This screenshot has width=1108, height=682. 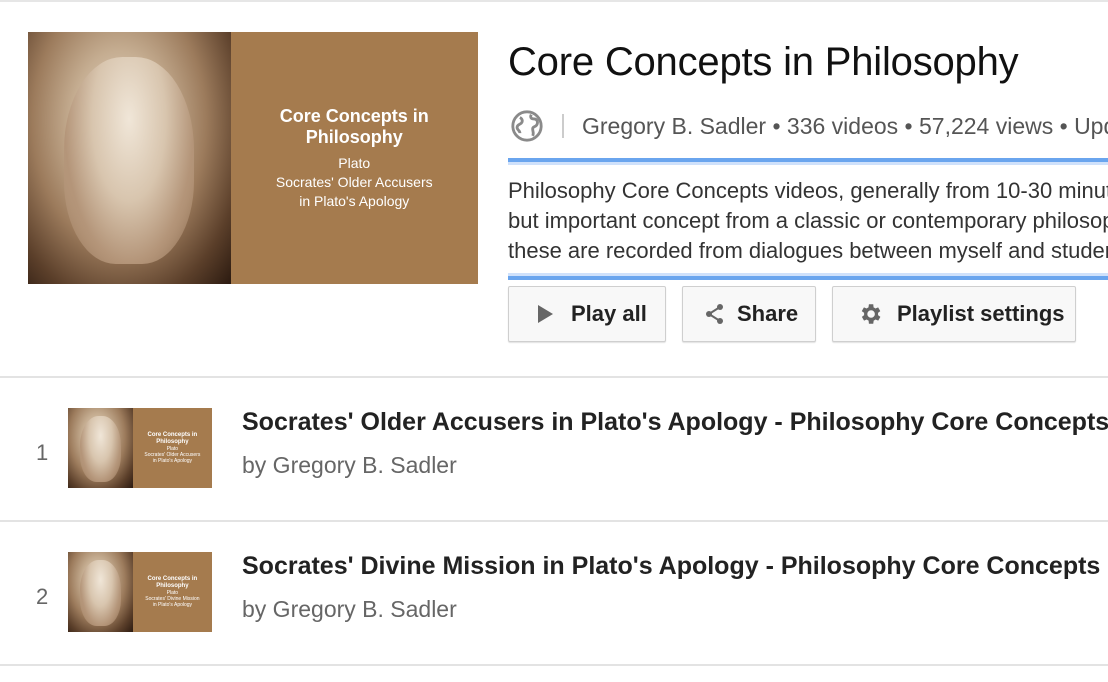 I want to click on list-divider-bottom, so click(x=554, y=665).